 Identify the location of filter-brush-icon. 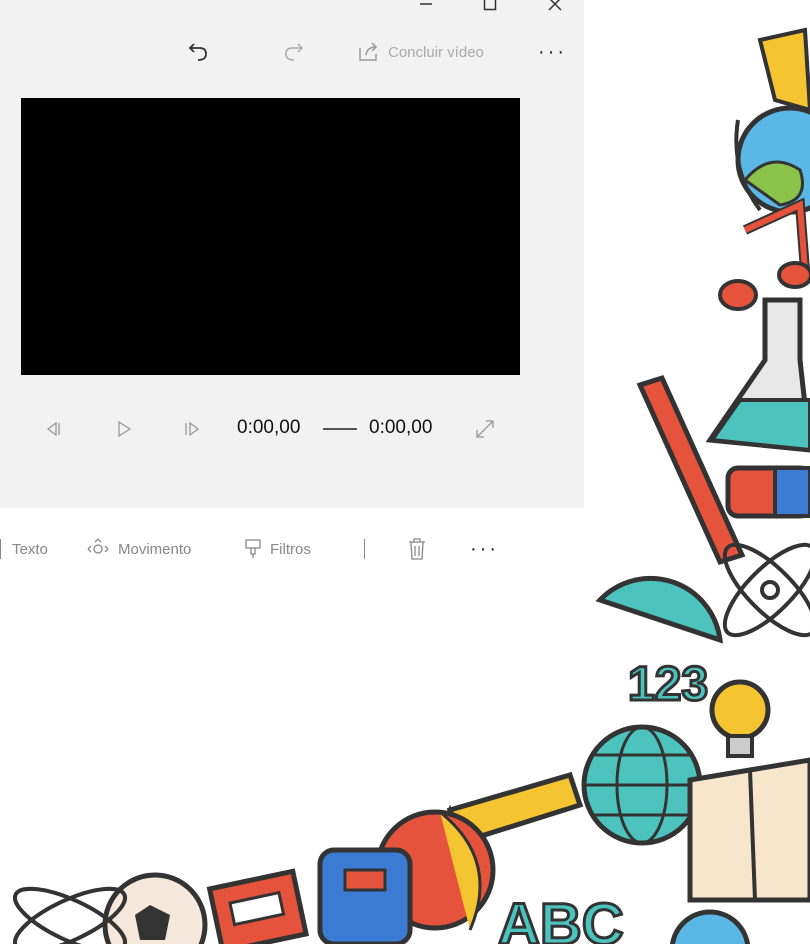
(253, 548).